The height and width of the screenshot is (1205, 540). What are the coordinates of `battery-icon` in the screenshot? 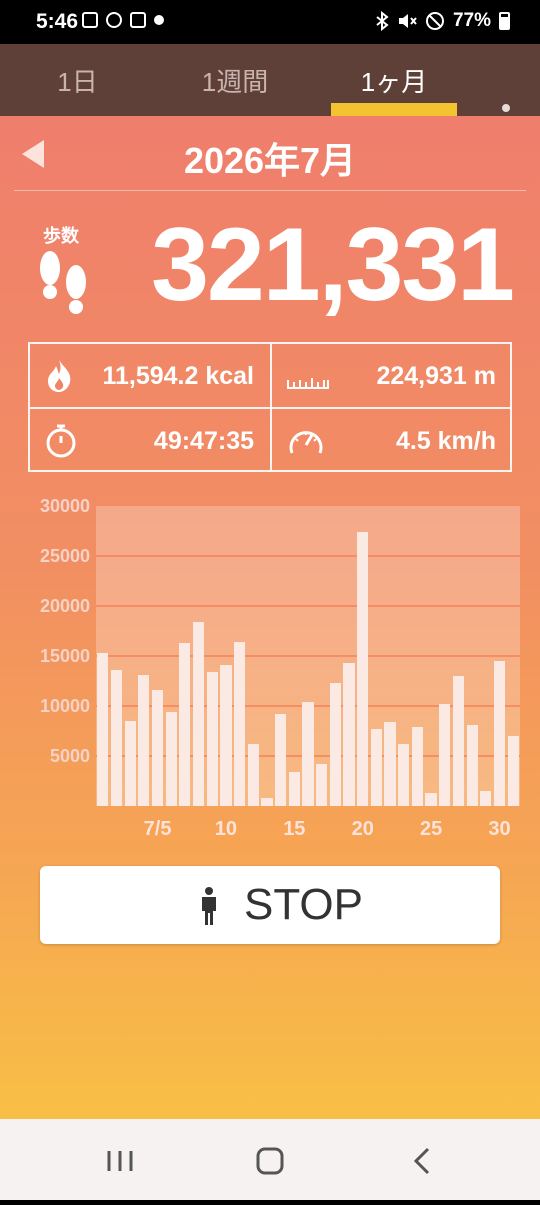 It's located at (504, 21).